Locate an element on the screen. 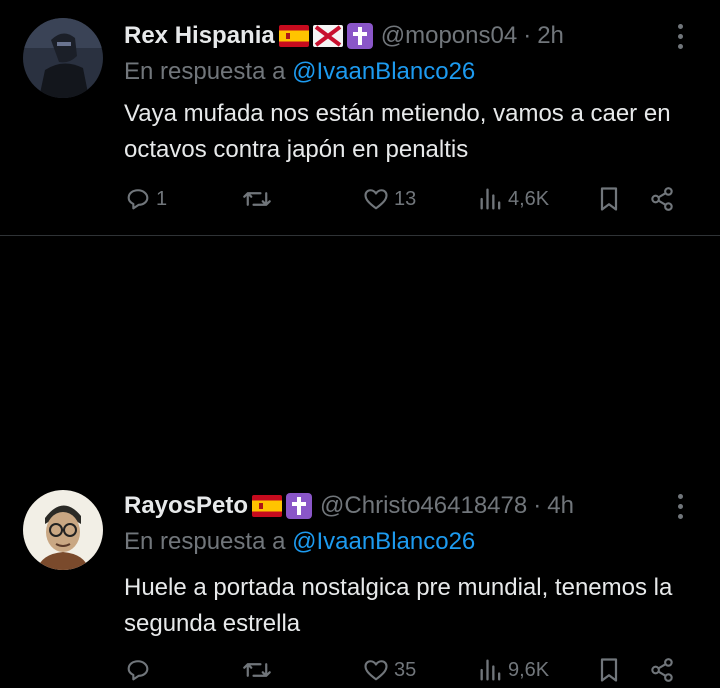  tweet-header: RayosPeto @Christo46418478 · 4h is located at coordinates (349, 506).